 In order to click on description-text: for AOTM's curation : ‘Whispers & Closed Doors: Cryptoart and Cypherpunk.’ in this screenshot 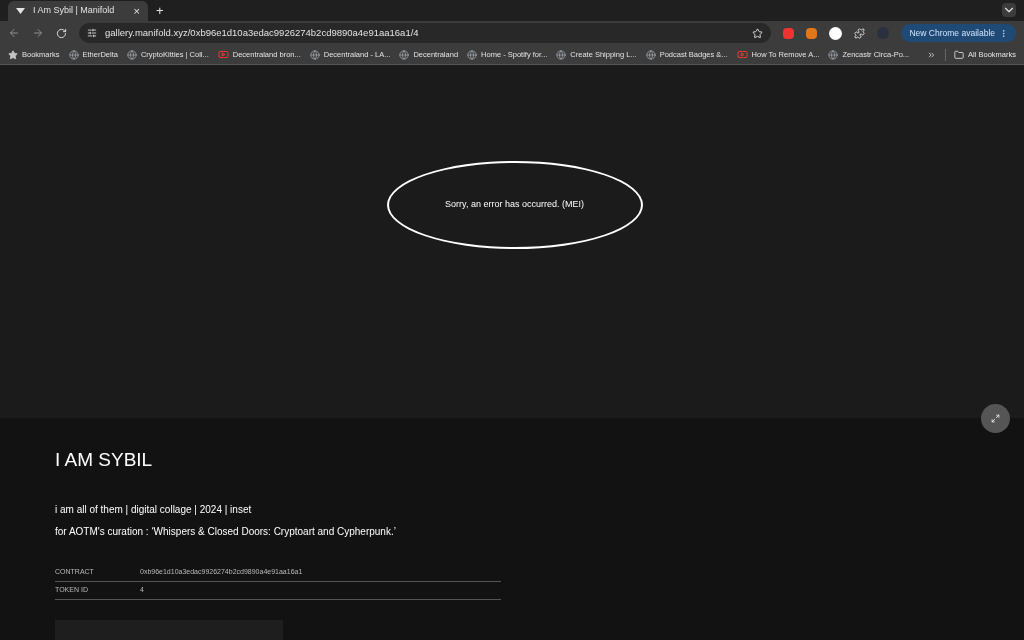, I will do `click(226, 532)`.